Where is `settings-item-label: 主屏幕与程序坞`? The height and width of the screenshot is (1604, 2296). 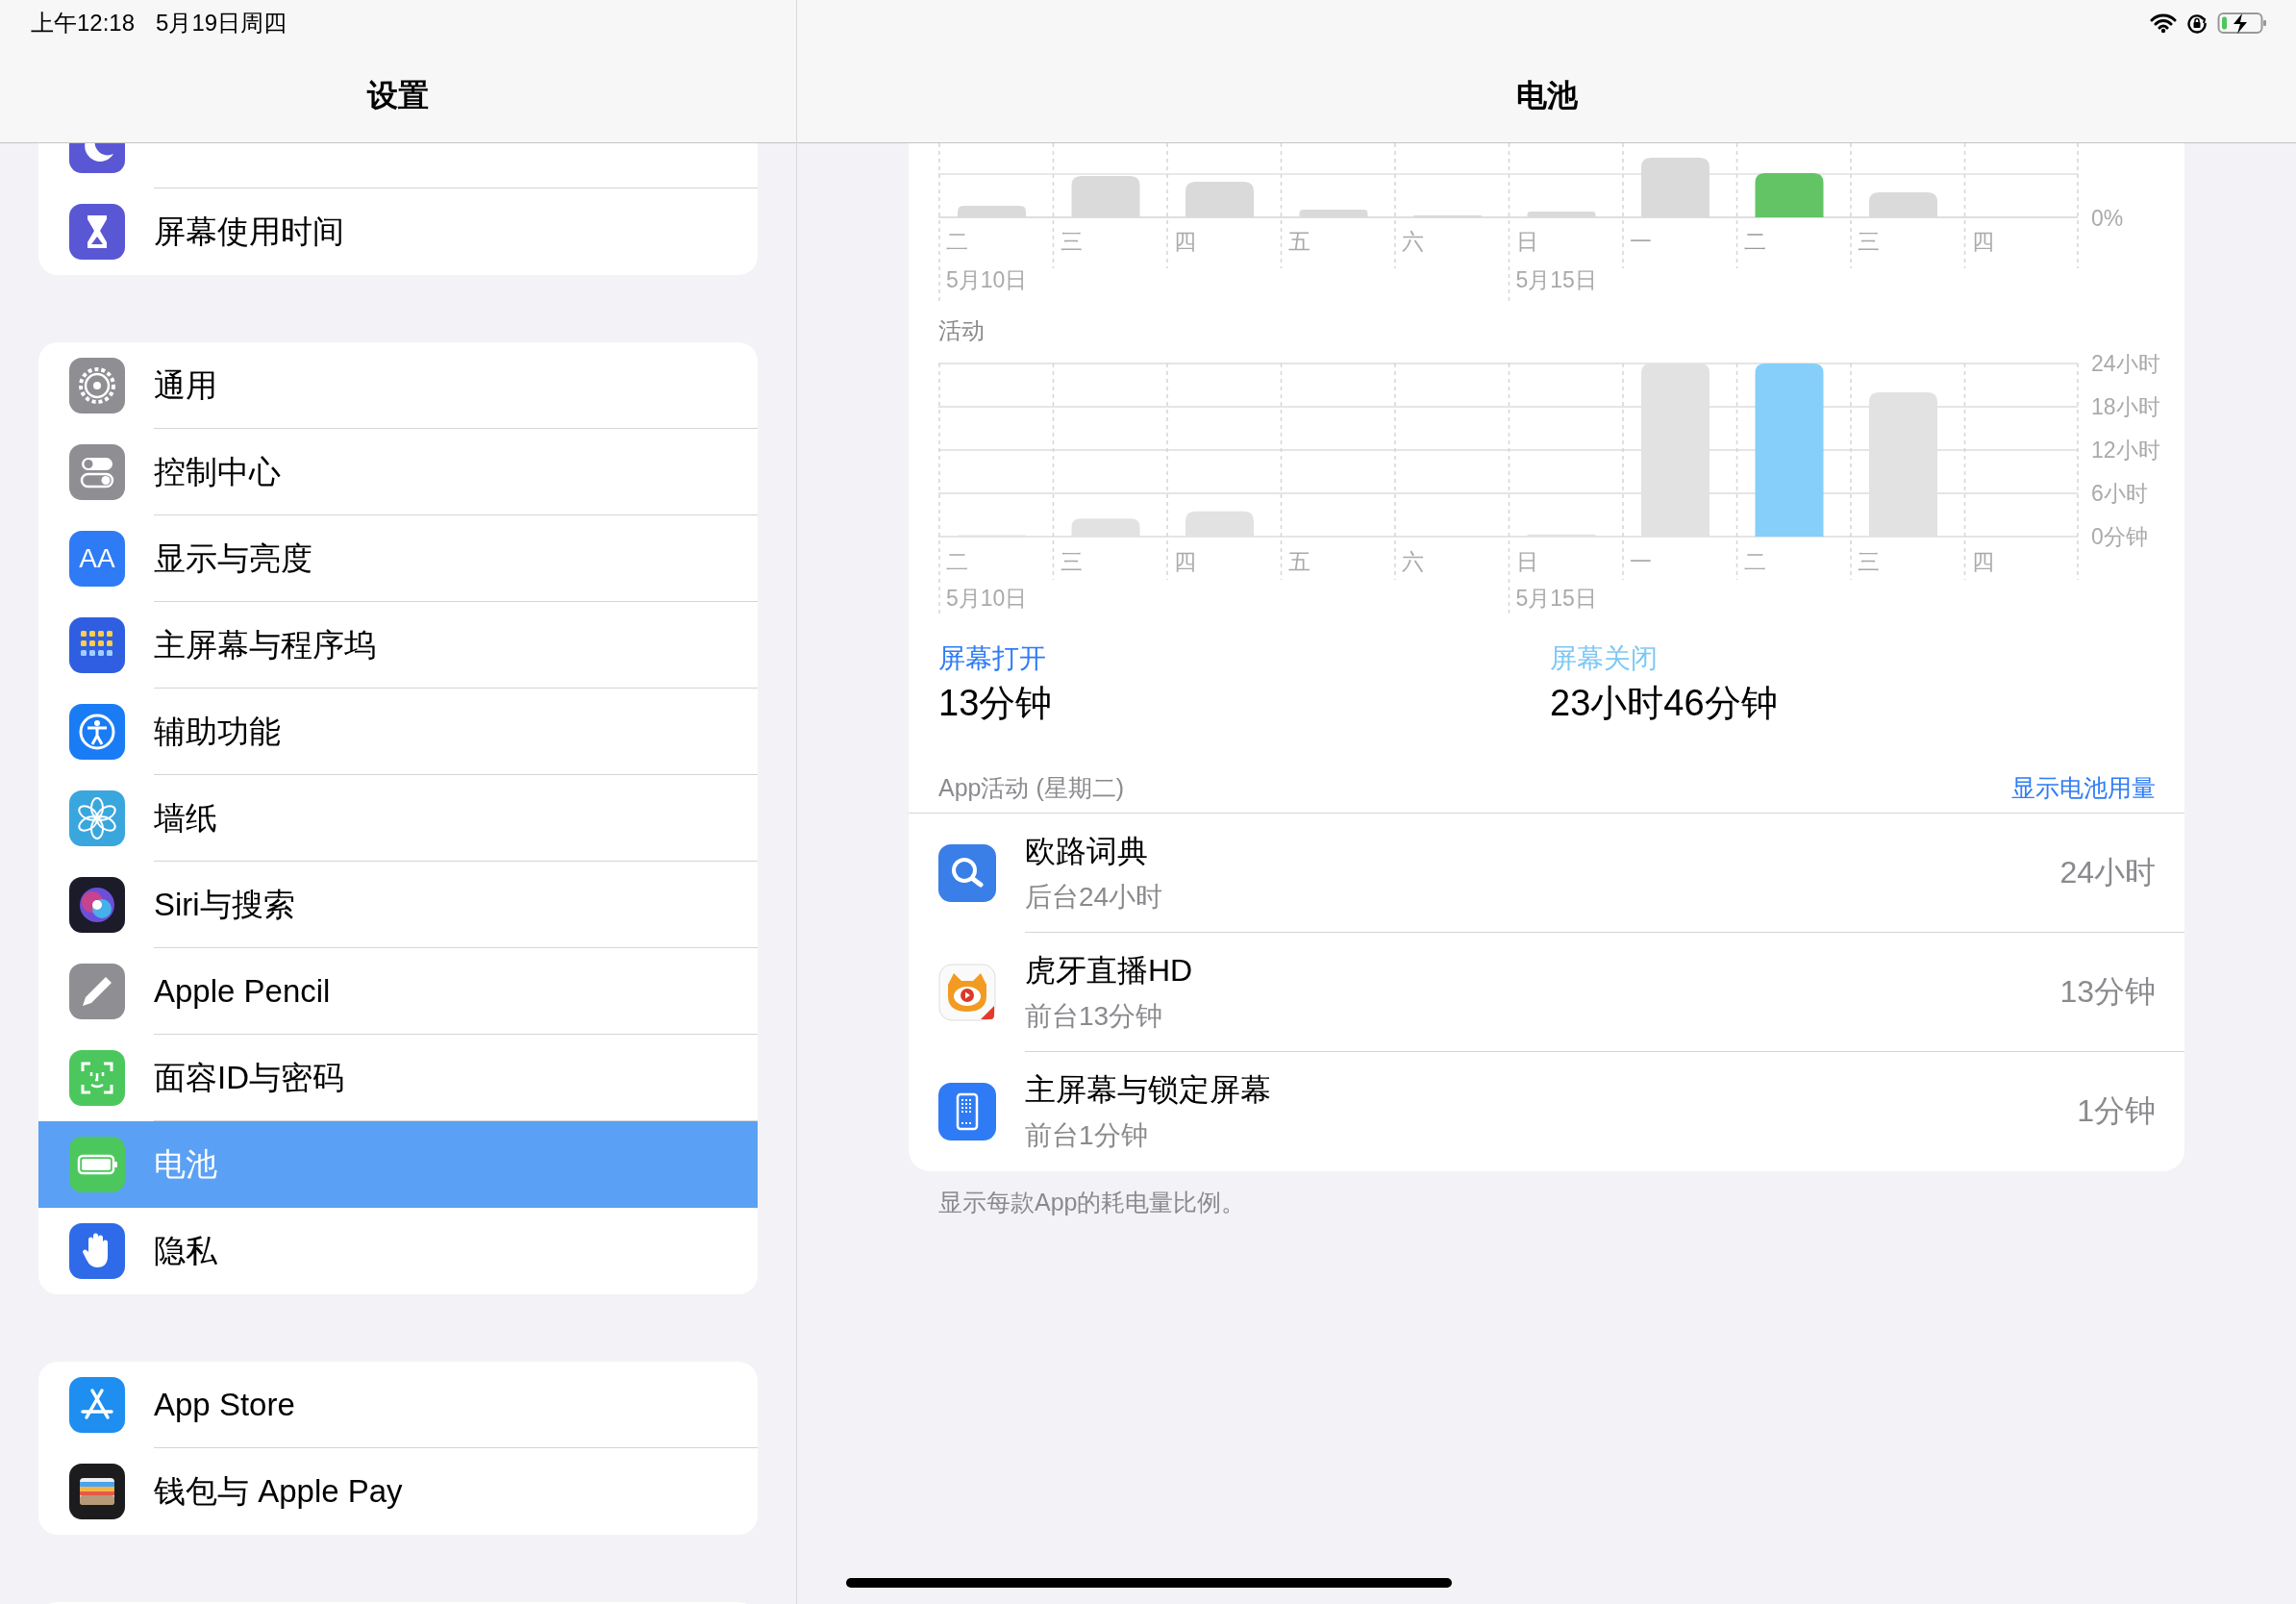 settings-item-label: 主屏幕与程序坞 is located at coordinates (456, 645).